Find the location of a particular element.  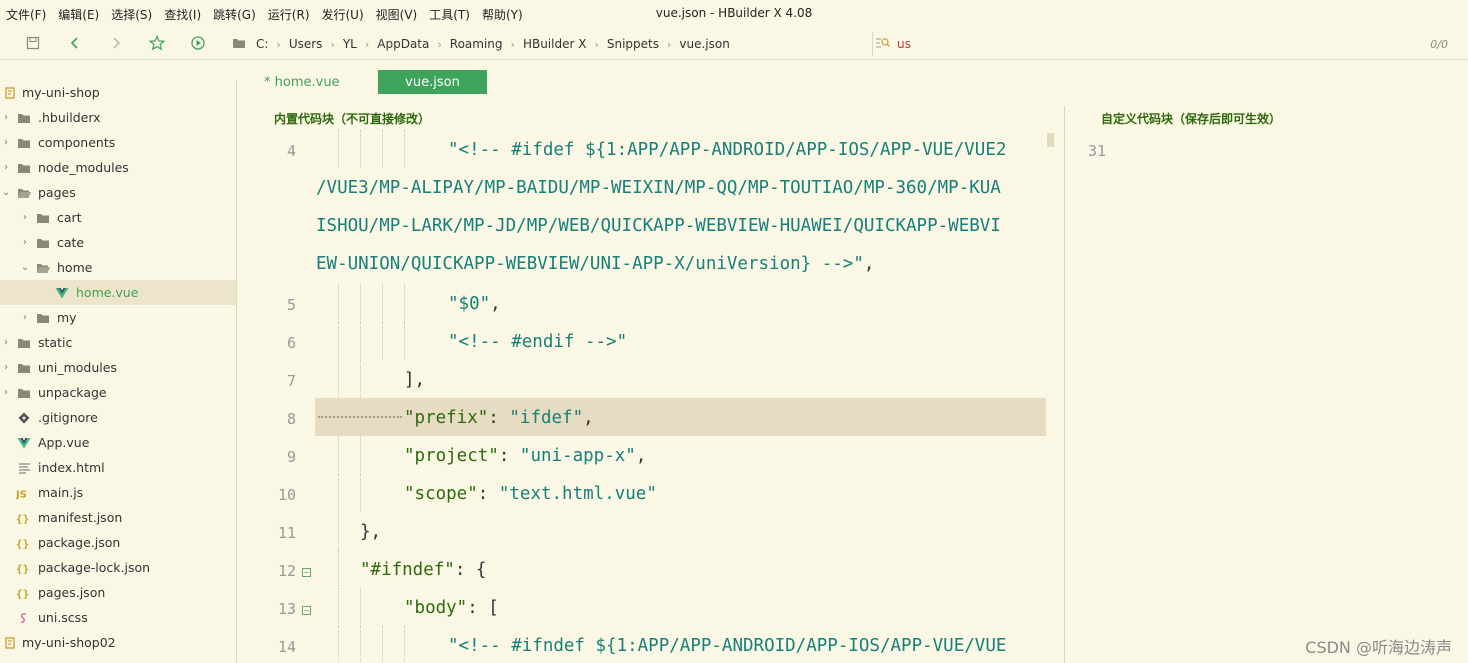

json-icon: {} is located at coordinates (24, 568).